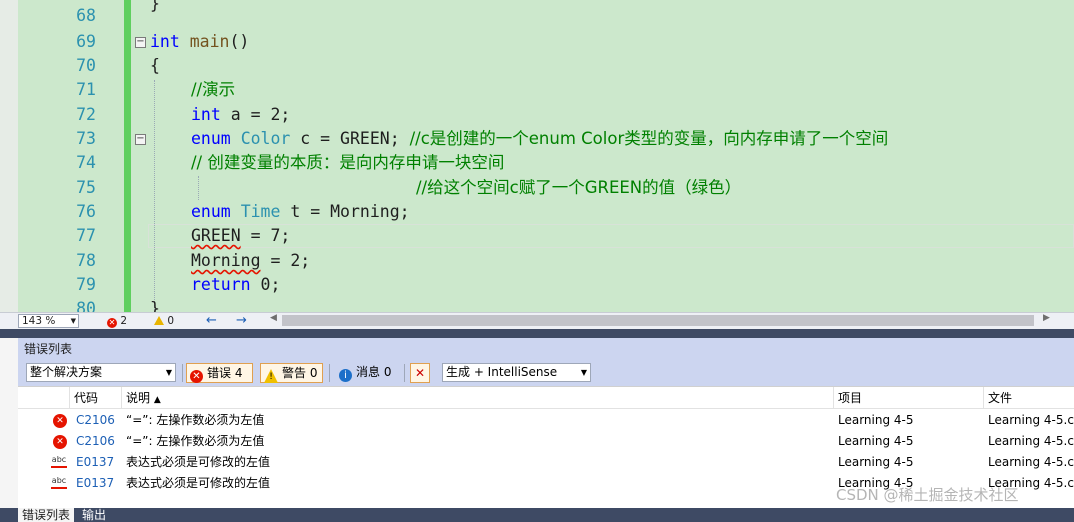 This screenshot has height=522, width=1074. I want to click on messages-filter-button: i 消息 0, so click(367, 373).